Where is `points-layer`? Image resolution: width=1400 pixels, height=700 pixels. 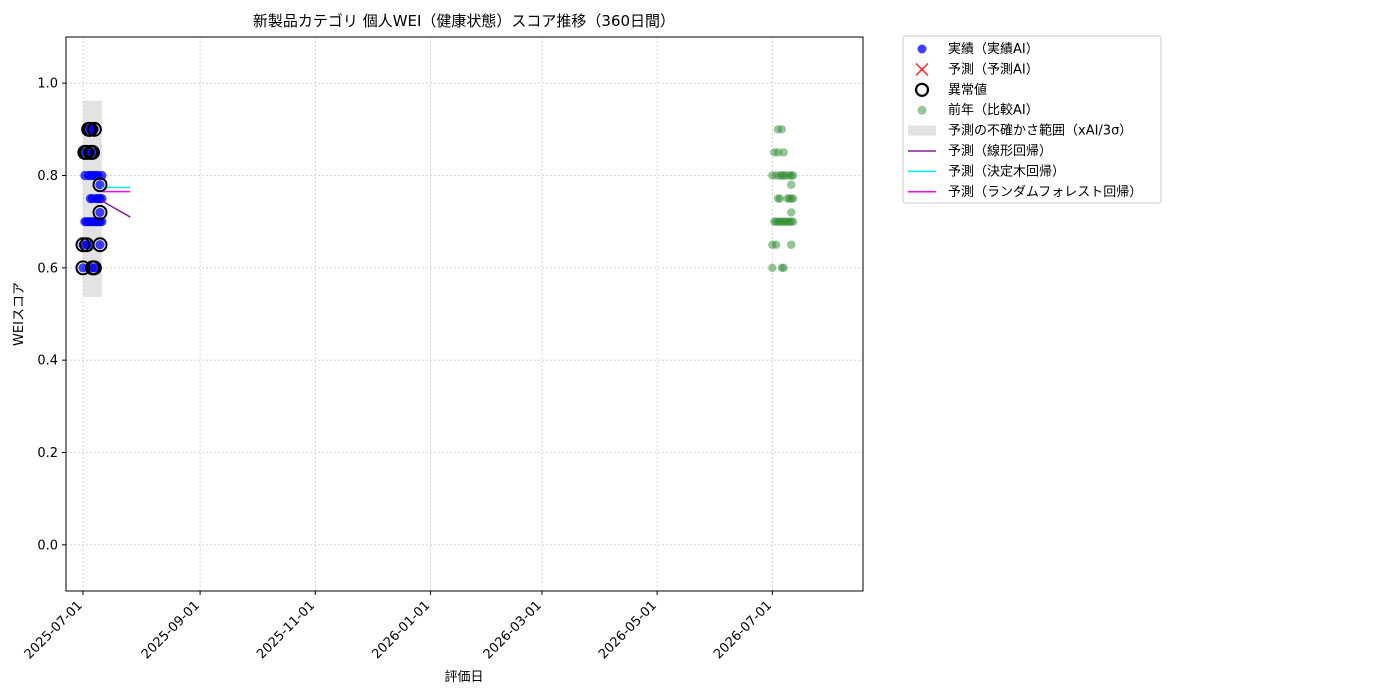 points-layer is located at coordinates (438, 198).